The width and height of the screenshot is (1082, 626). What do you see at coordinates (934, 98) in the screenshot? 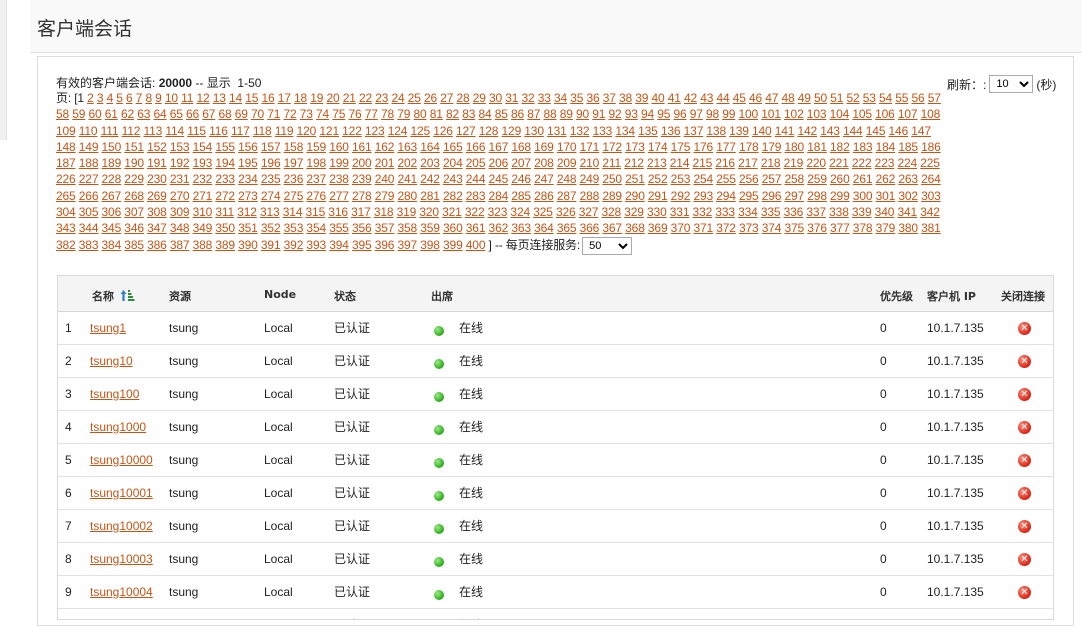
I see `page-link: 57` at bounding box center [934, 98].